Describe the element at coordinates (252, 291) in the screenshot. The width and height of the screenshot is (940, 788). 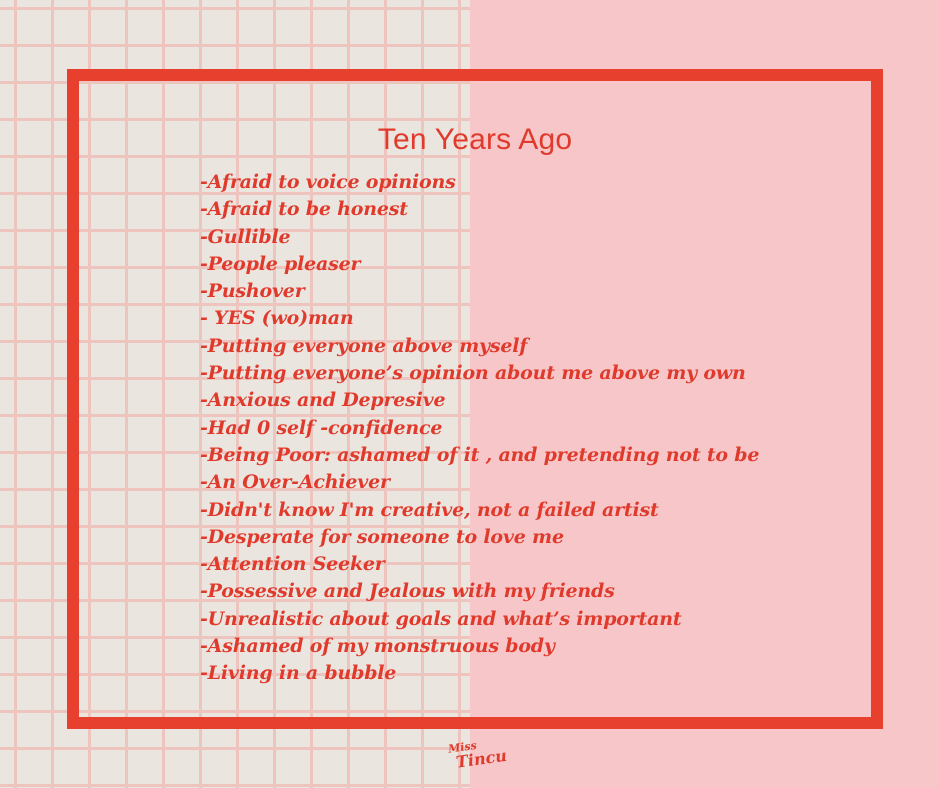
I see `list-item: -Pushover` at that location.